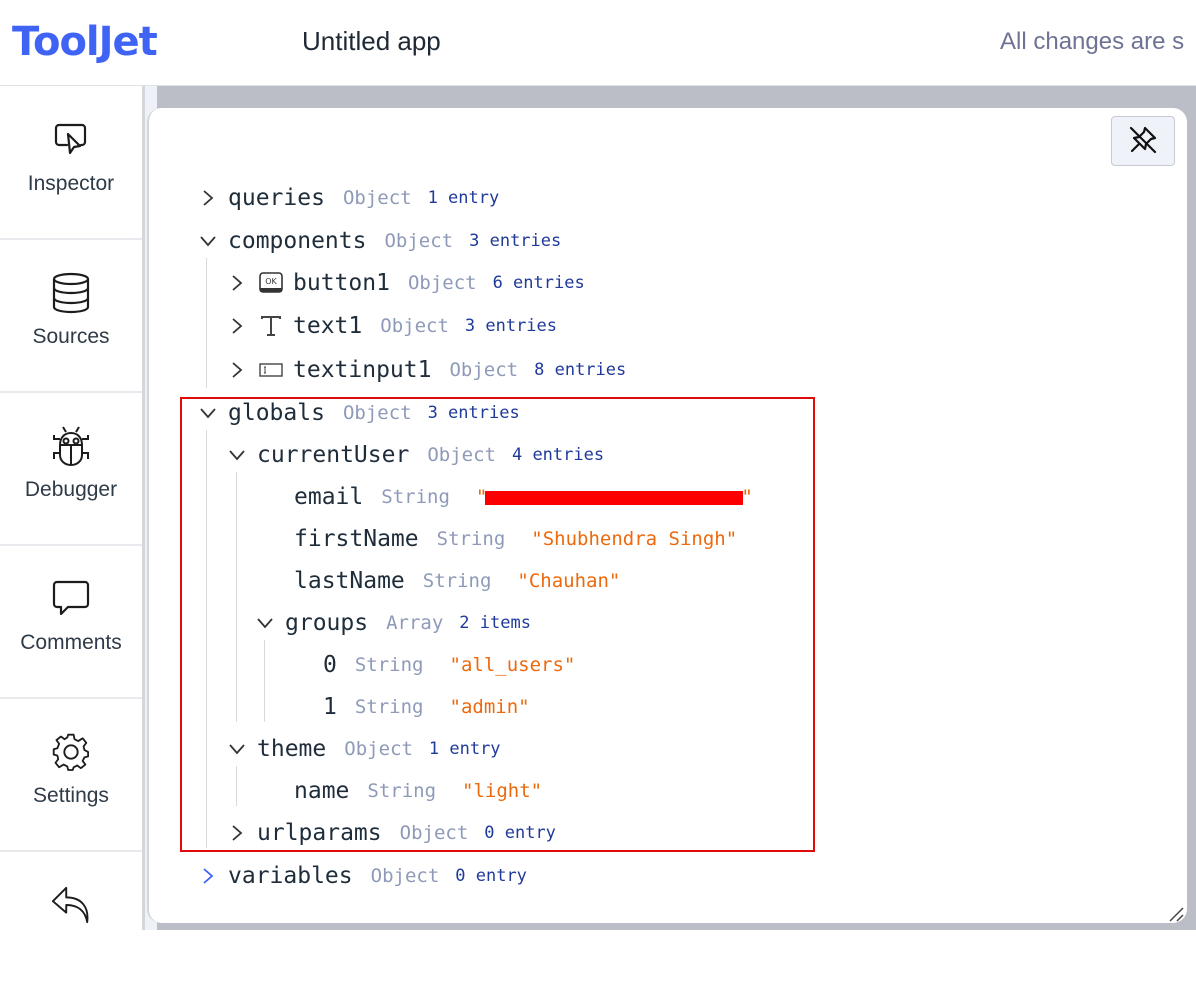  Describe the element at coordinates (362, 370) in the screenshot. I see `node-key: textinput1` at that location.